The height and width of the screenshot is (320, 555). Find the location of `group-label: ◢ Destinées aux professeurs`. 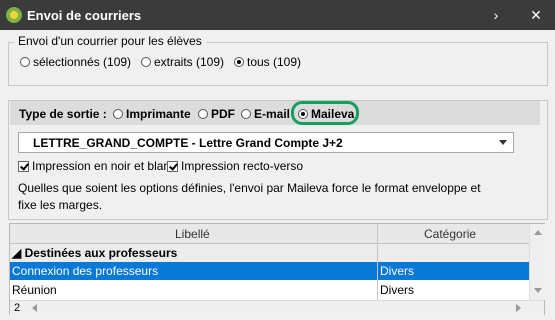

group-label: ◢ Destinées aux professeurs is located at coordinates (95, 253).